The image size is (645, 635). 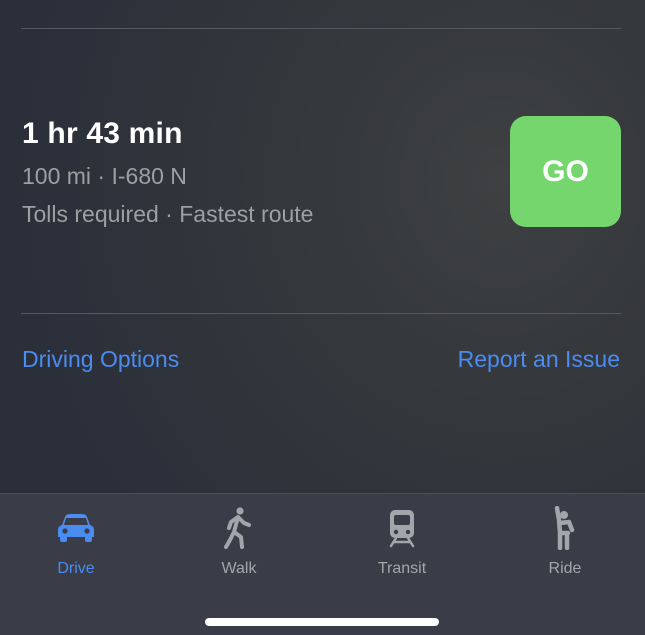 I want to click on tab-transit-label: Transit, so click(x=402, y=568).